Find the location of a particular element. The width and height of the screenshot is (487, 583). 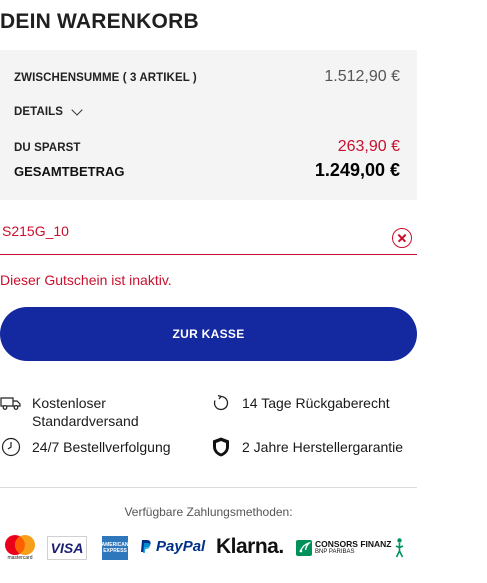

coupon-field: S215G_10 is located at coordinates (208, 235).